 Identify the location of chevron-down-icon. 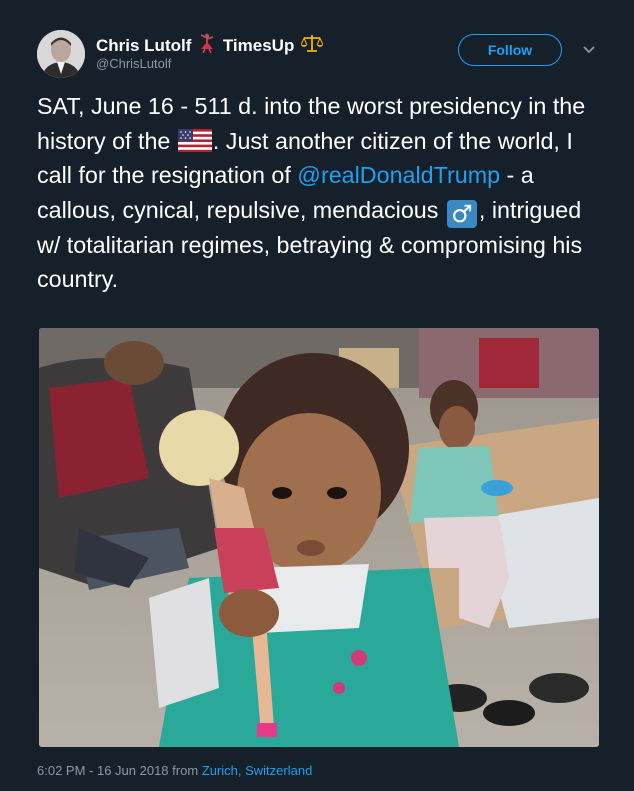
(589, 50).